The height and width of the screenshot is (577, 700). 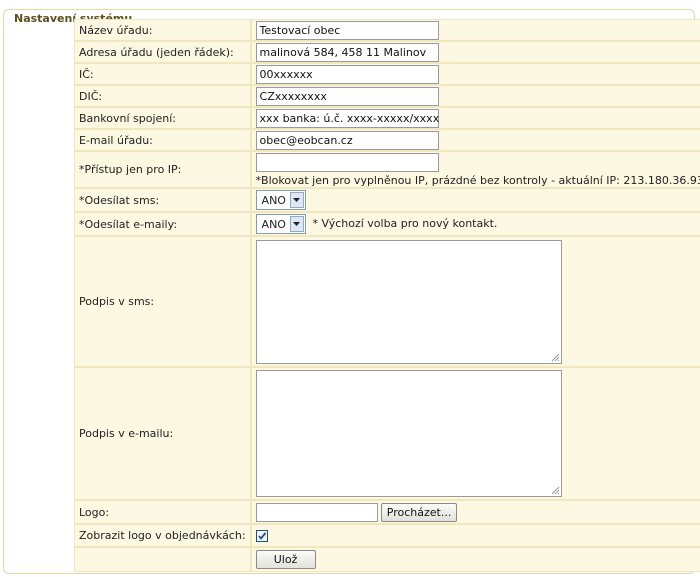 What do you see at coordinates (408, 301) in the screenshot?
I see `podpis-sms-textarea` at bounding box center [408, 301].